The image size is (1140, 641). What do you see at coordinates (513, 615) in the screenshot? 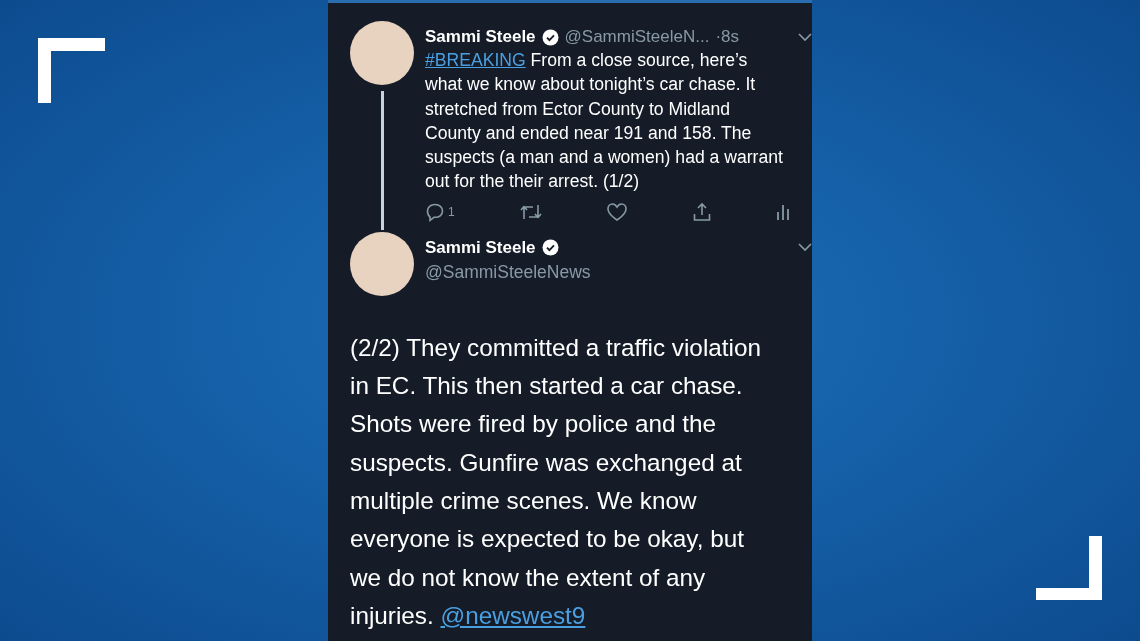
I see `mention-link: @newswest9` at bounding box center [513, 615].